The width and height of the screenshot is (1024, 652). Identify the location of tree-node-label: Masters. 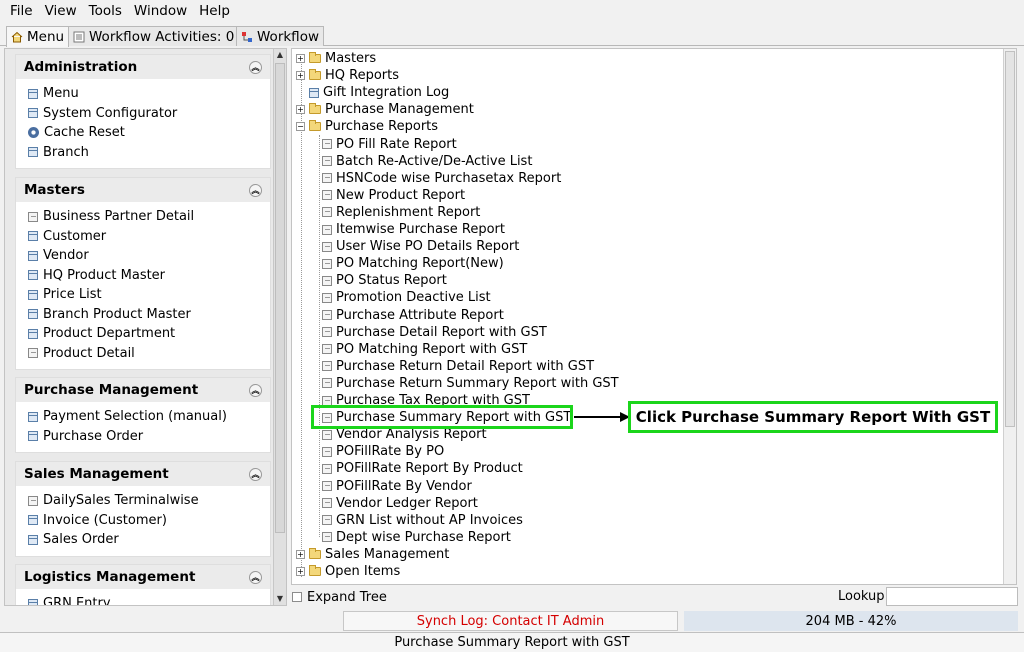
(351, 58).